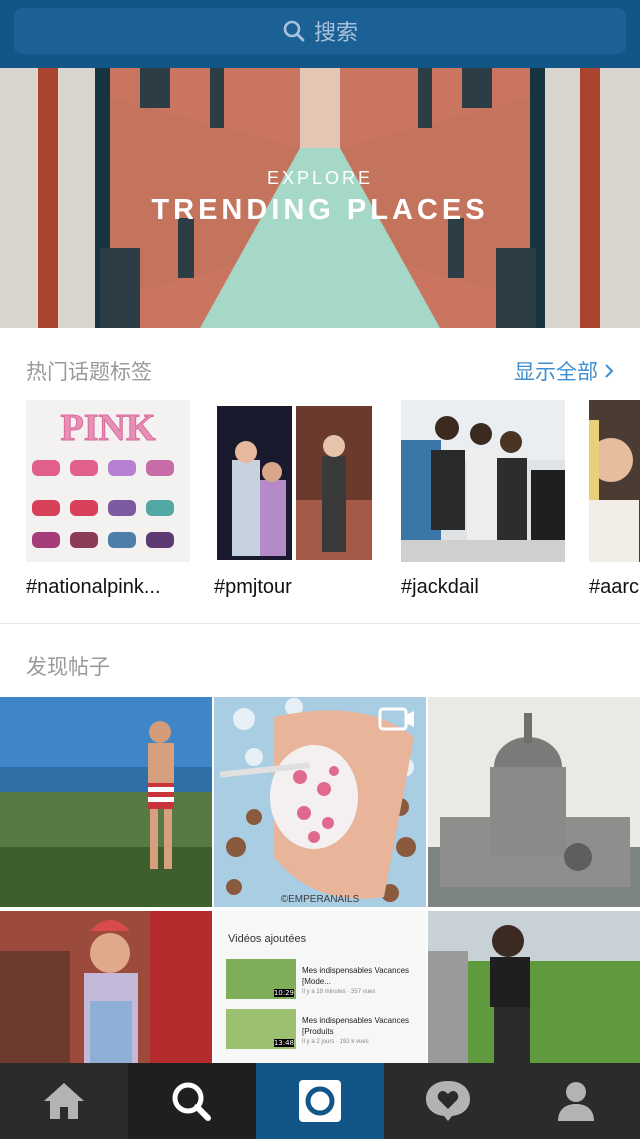 The width and height of the screenshot is (640, 1139). What do you see at coordinates (320, 802) in the screenshot?
I see `post-thumbnail: ©EMPERANAILS` at bounding box center [320, 802].